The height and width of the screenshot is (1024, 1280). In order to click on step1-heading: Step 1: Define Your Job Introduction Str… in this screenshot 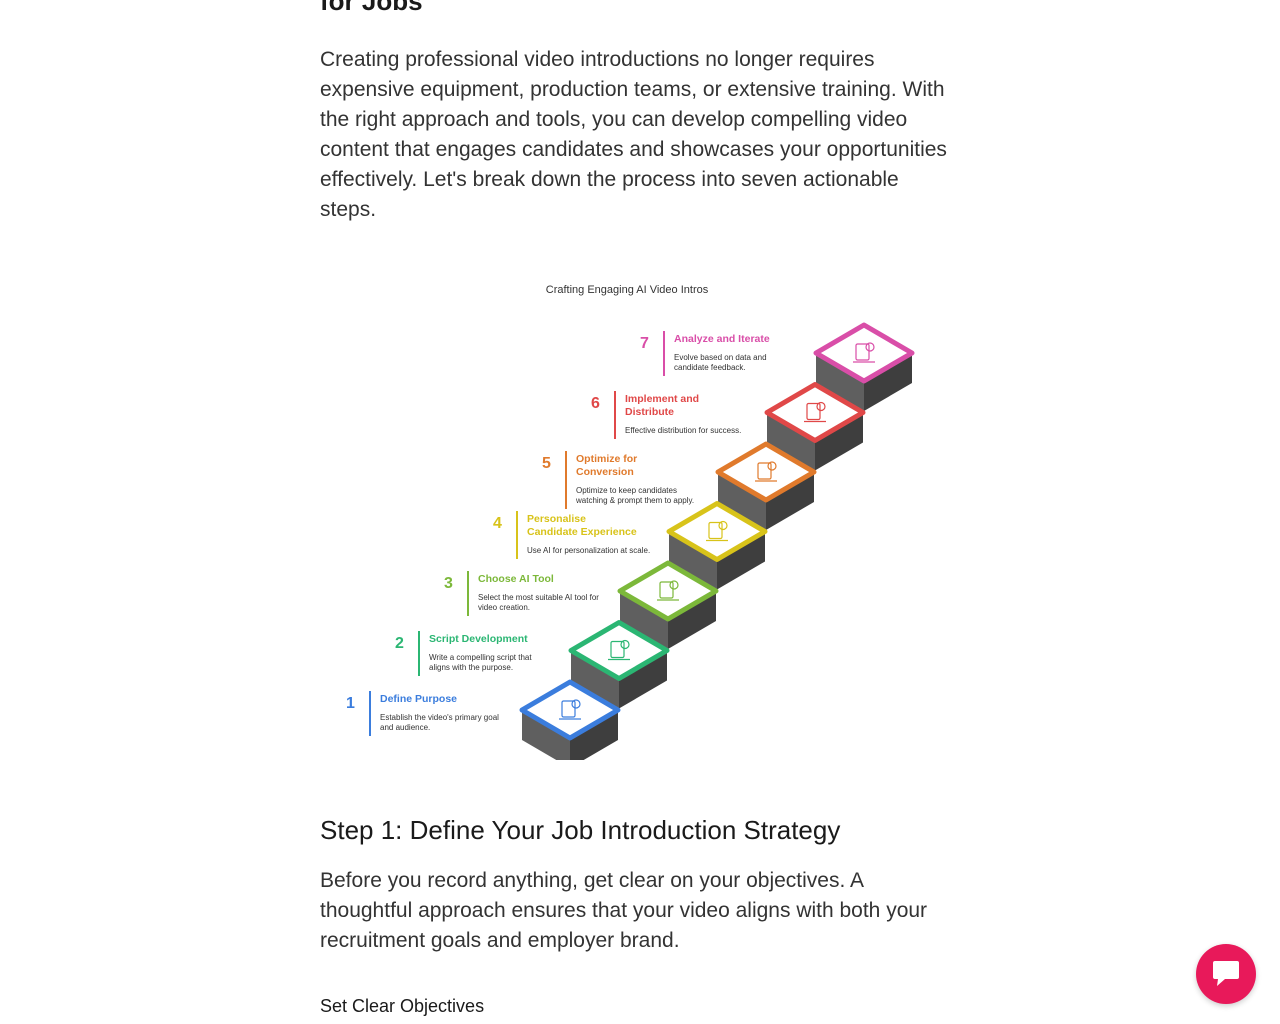, I will do `click(580, 830)`.